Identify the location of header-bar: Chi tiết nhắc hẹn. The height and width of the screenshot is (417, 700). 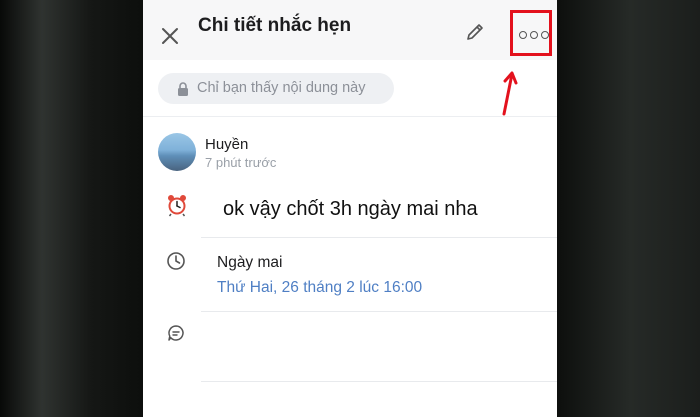
(350, 30).